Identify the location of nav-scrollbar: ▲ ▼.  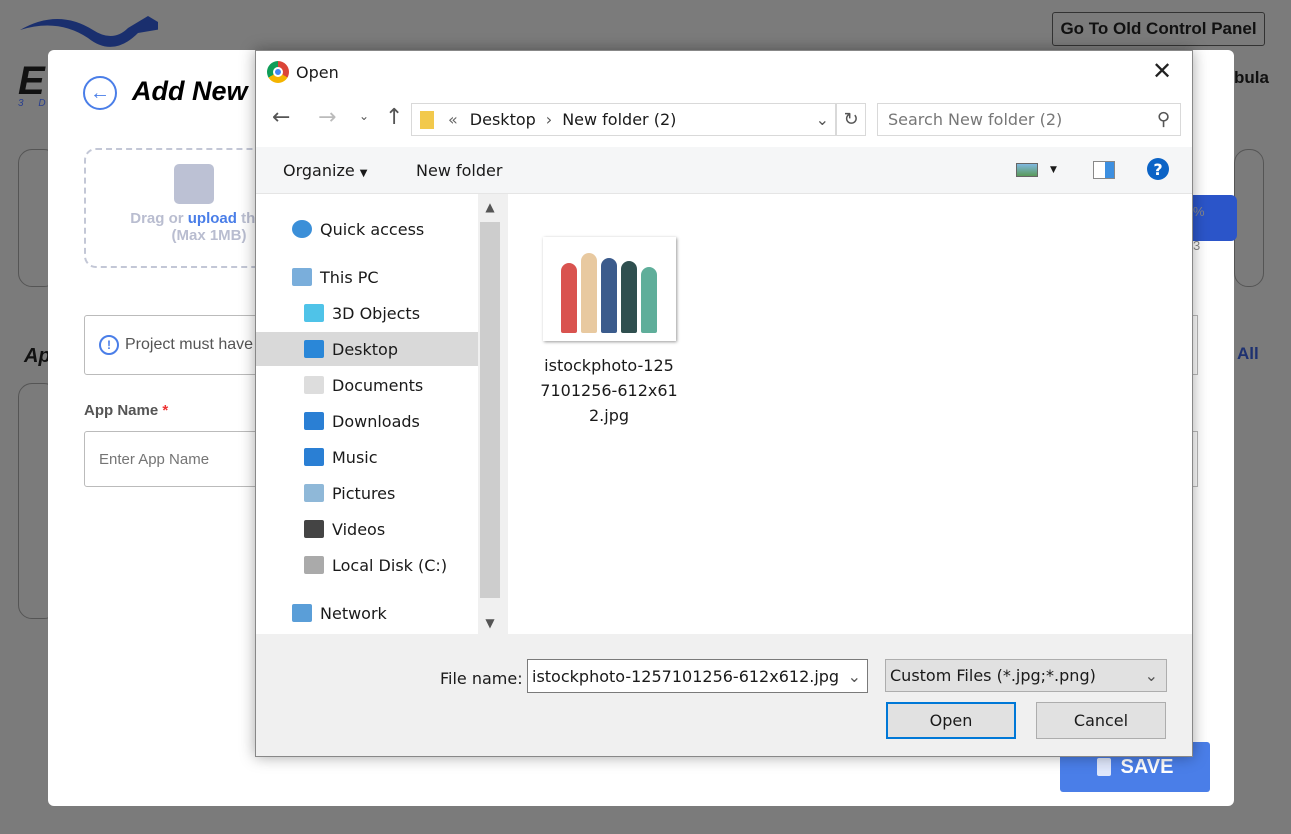
(490, 414).